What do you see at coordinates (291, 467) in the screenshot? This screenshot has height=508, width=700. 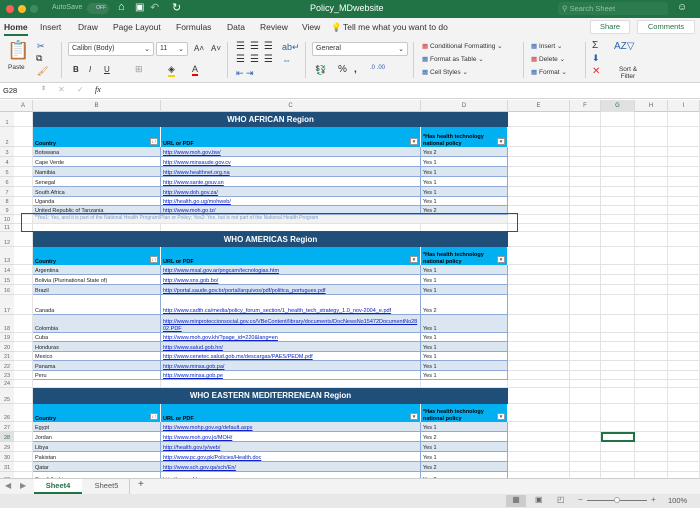 I see `cell-url: http://www.sch.gov.qa/sch/En/` at bounding box center [291, 467].